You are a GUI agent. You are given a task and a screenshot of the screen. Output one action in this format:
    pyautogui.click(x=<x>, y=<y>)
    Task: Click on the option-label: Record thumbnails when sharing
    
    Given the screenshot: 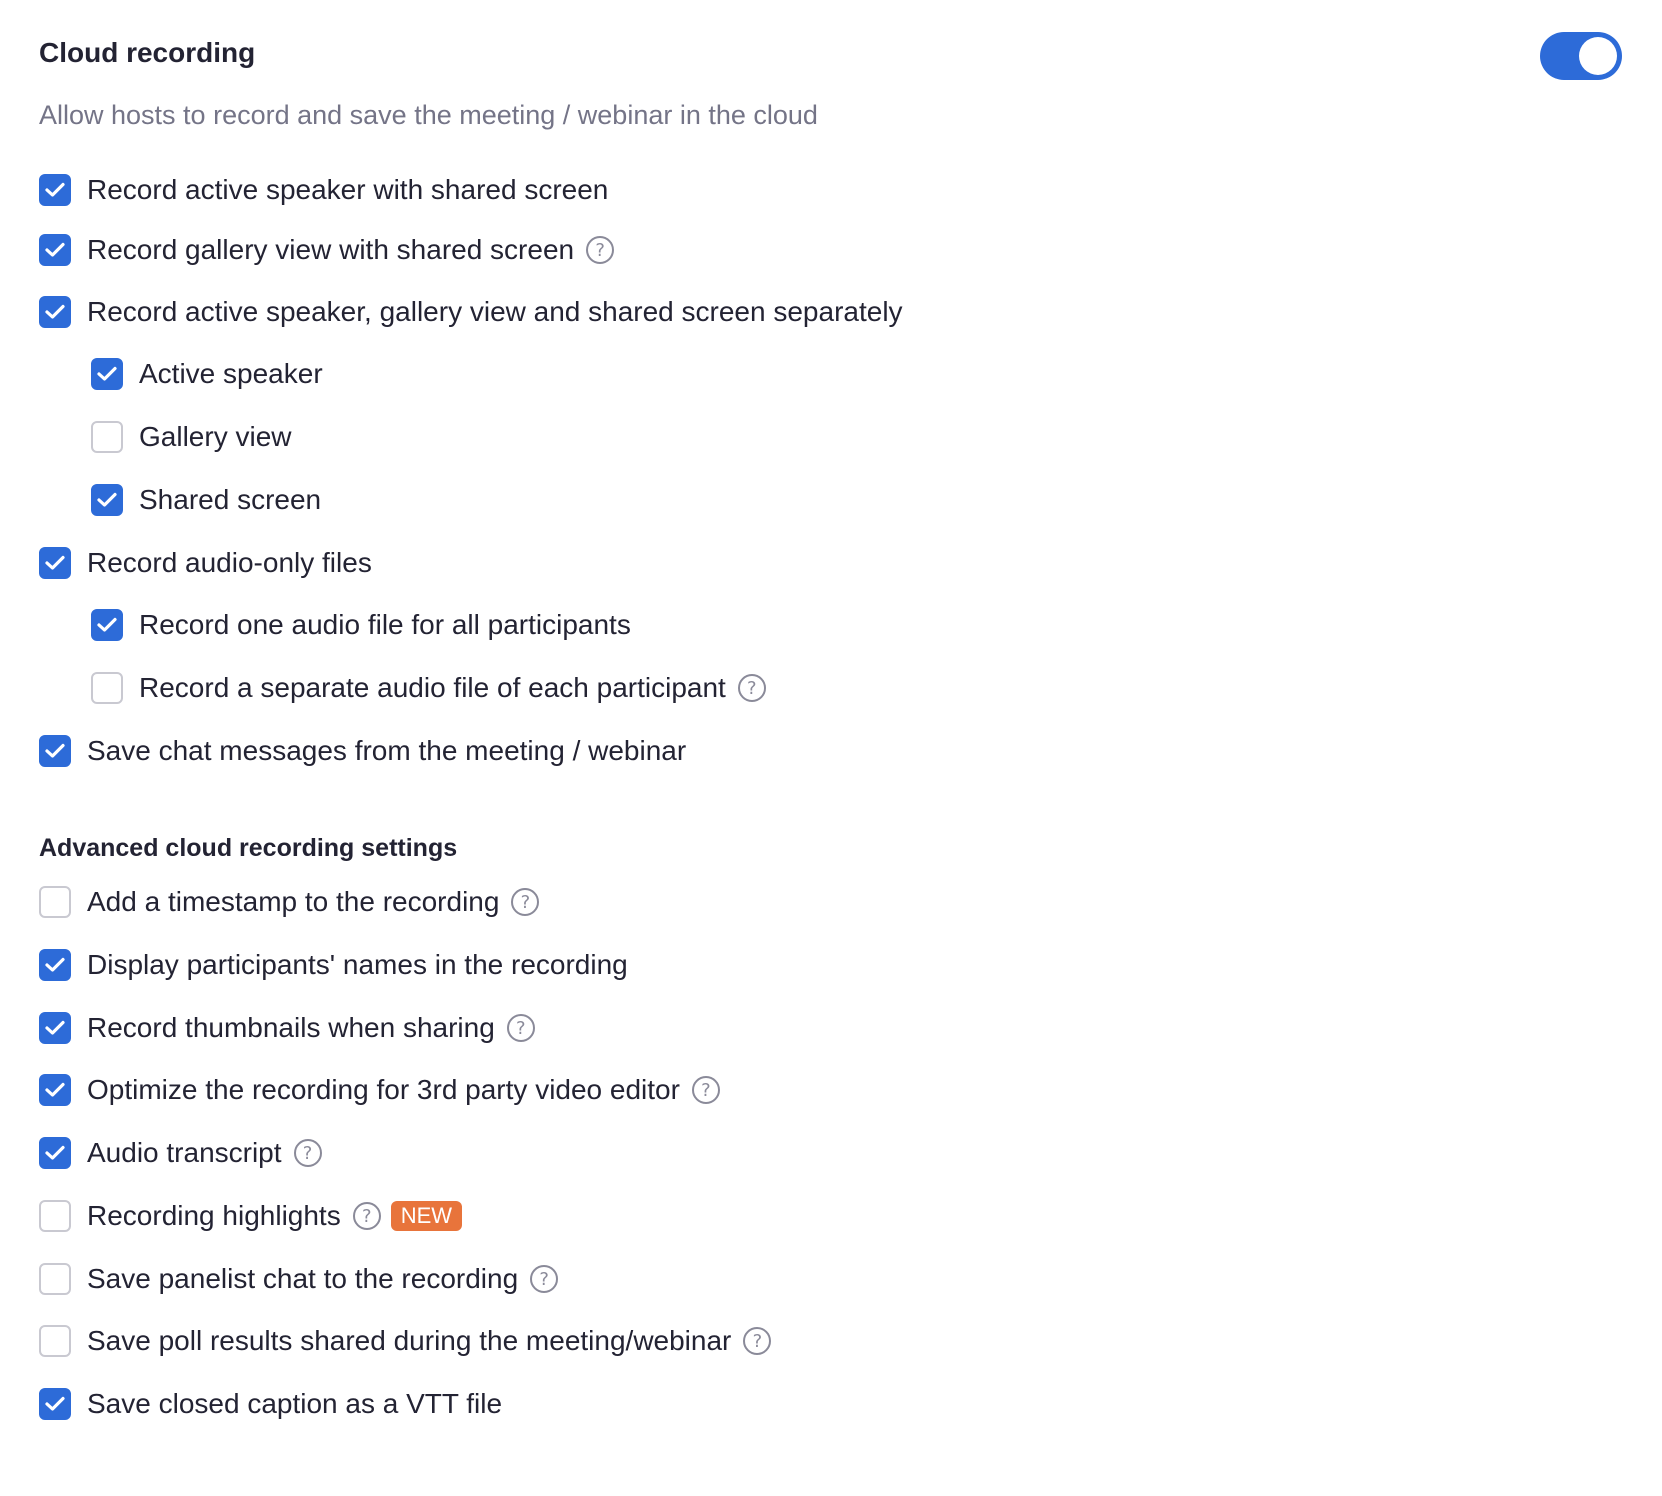 What is the action you would take?
    pyautogui.click(x=291, y=1027)
    